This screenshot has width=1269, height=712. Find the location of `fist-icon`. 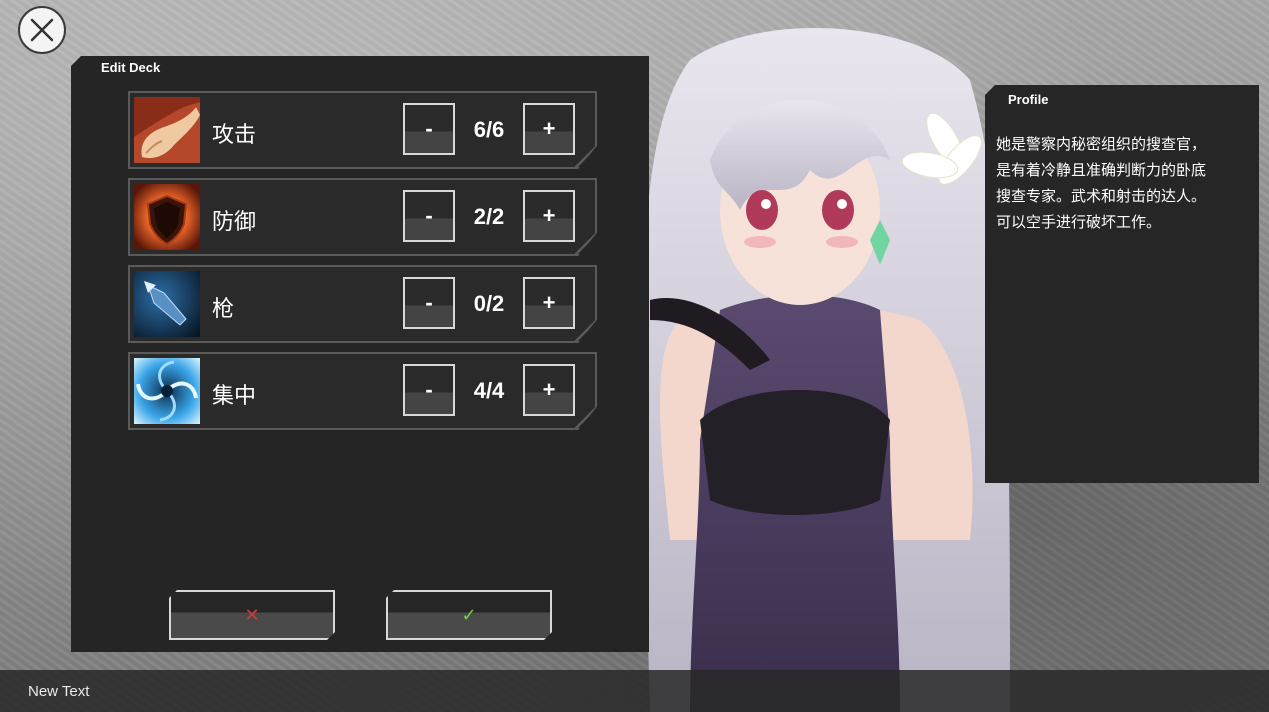

fist-icon is located at coordinates (167, 130).